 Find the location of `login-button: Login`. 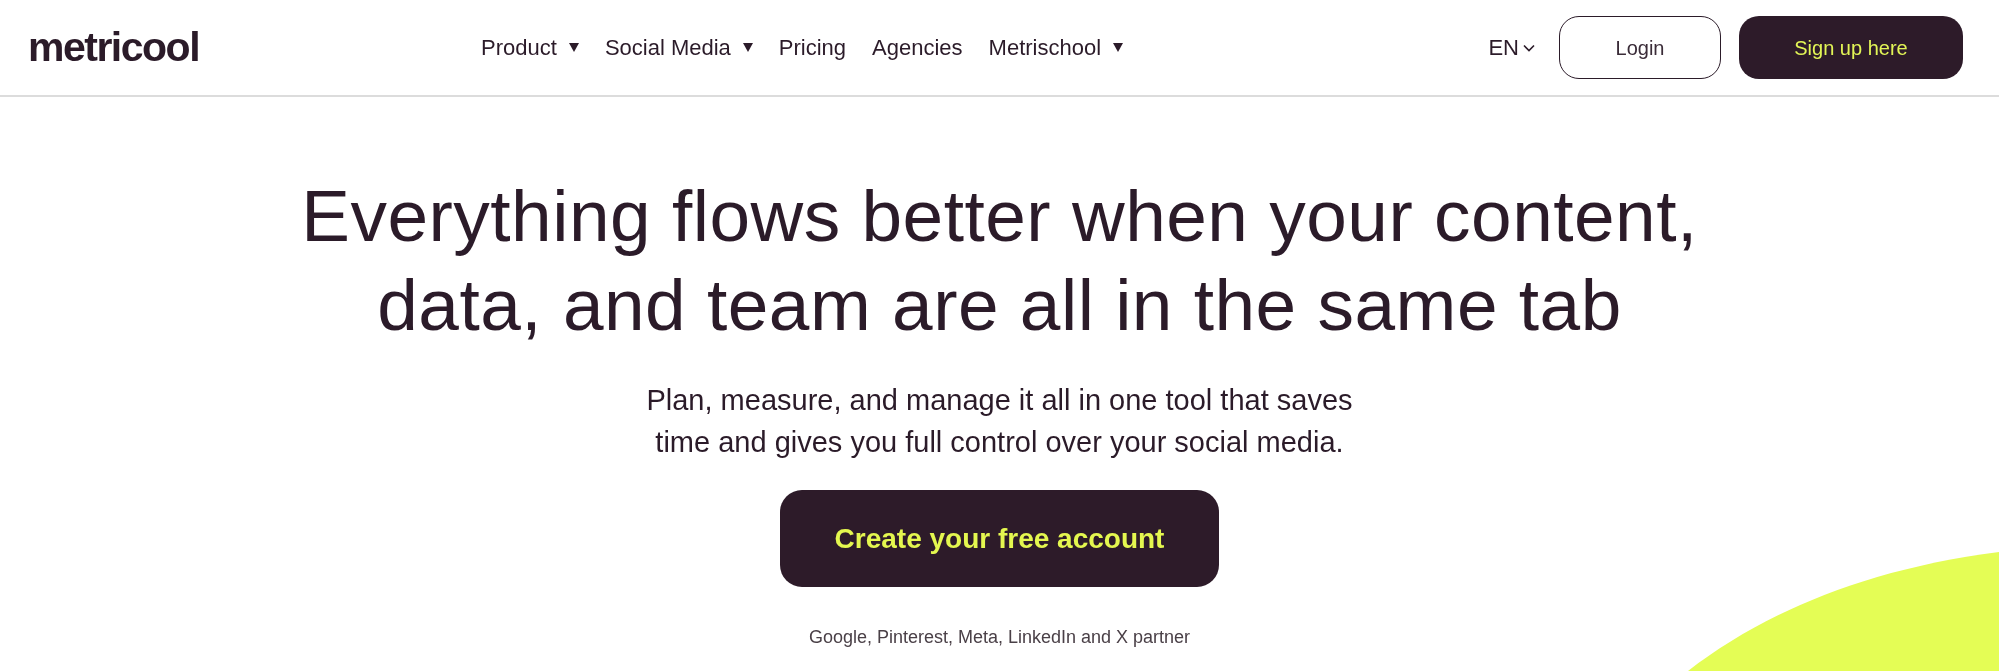

login-button: Login is located at coordinates (1640, 47).